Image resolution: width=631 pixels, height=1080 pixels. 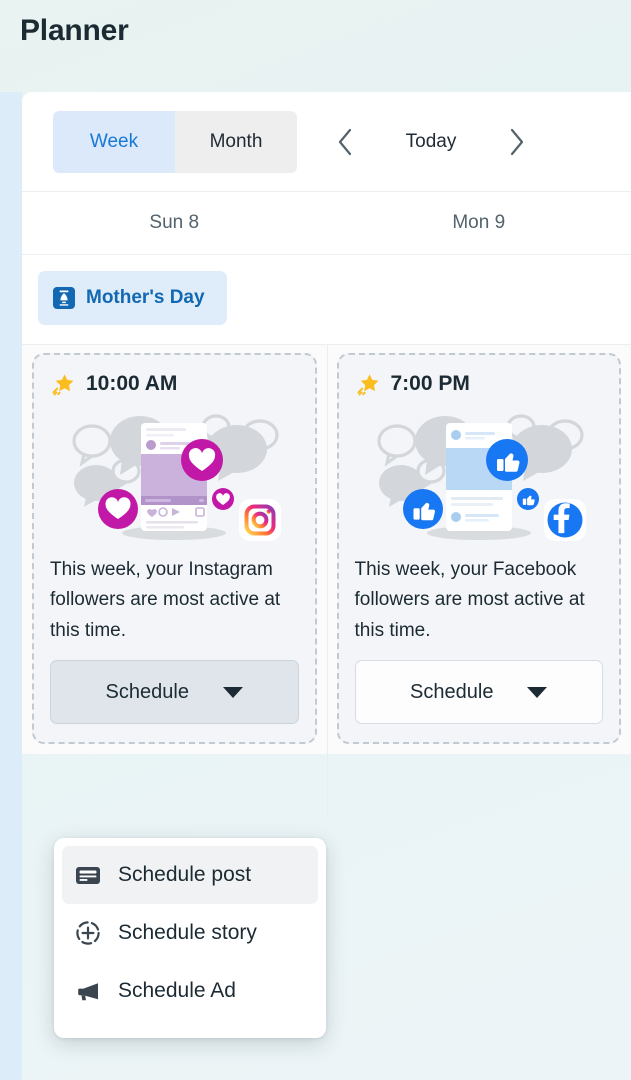 I want to click on day-header-sun: Sun 8, so click(x=174, y=222).